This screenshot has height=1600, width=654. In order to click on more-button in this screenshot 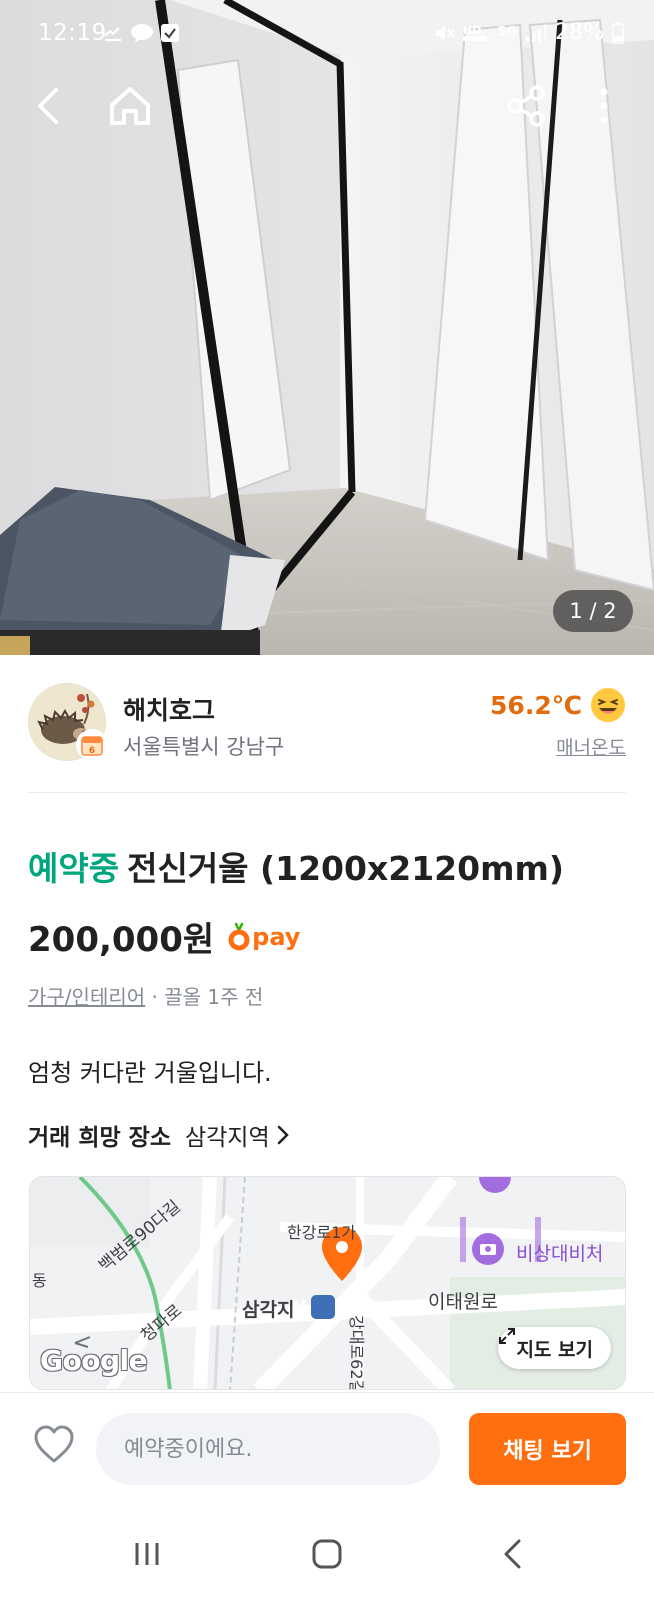, I will do `click(604, 106)`.